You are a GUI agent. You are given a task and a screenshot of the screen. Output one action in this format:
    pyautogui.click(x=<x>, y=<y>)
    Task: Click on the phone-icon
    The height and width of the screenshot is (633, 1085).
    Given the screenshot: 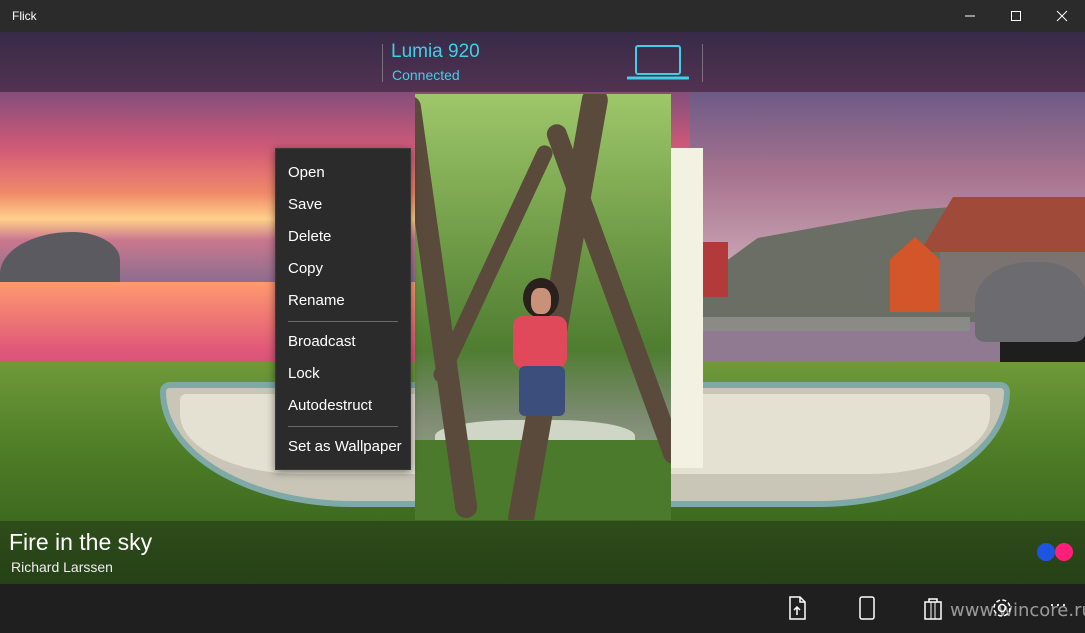 What is the action you would take?
    pyautogui.click(x=867, y=608)
    